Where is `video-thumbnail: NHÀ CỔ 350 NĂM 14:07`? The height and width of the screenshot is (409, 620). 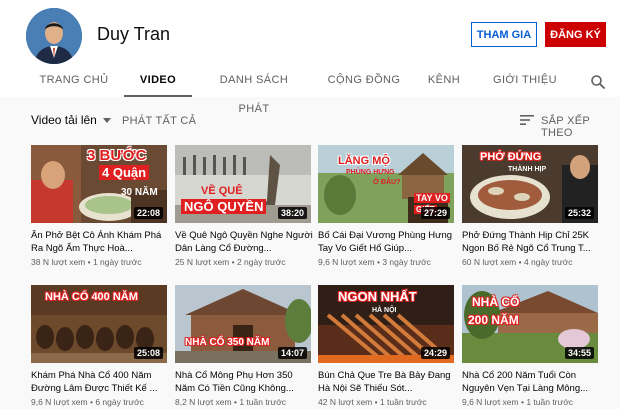
video-thumbnail: NHÀ CỔ 350 NĂM 14:07 is located at coordinates (243, 324).